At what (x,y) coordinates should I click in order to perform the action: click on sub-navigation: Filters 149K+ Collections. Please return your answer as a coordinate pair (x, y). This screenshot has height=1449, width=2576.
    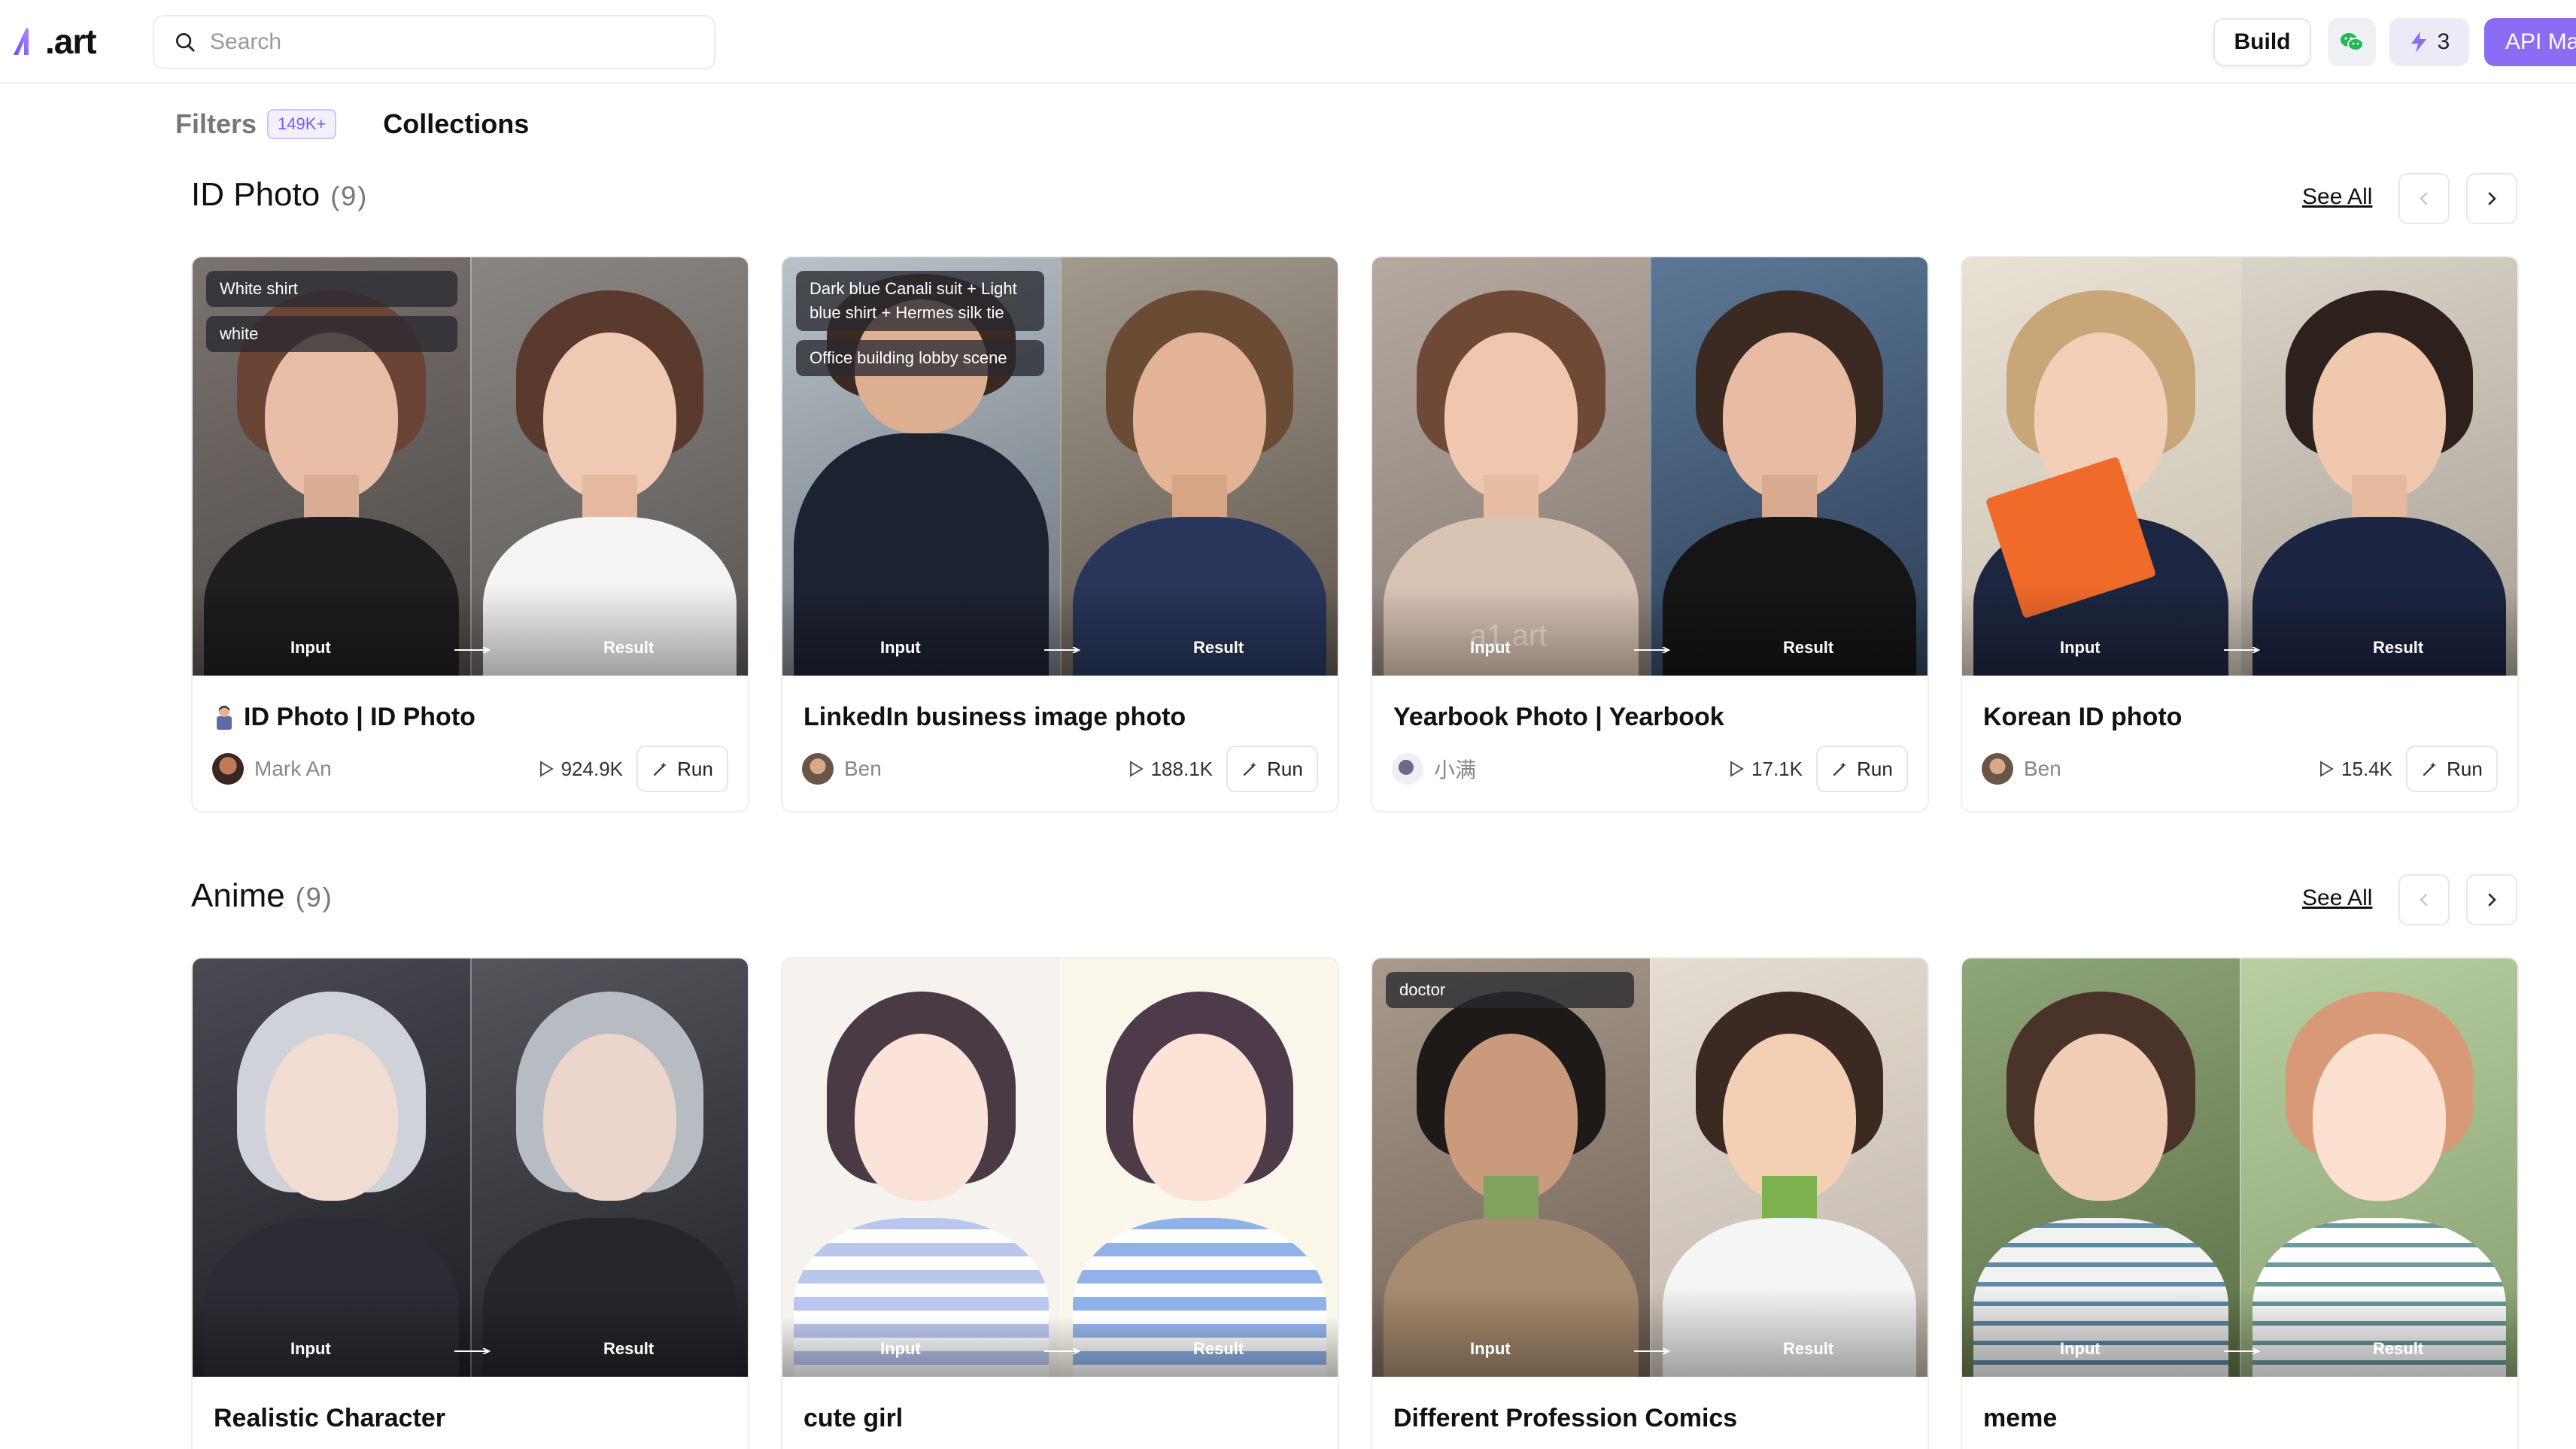
    Looking at the image, I should click on (352, 124).